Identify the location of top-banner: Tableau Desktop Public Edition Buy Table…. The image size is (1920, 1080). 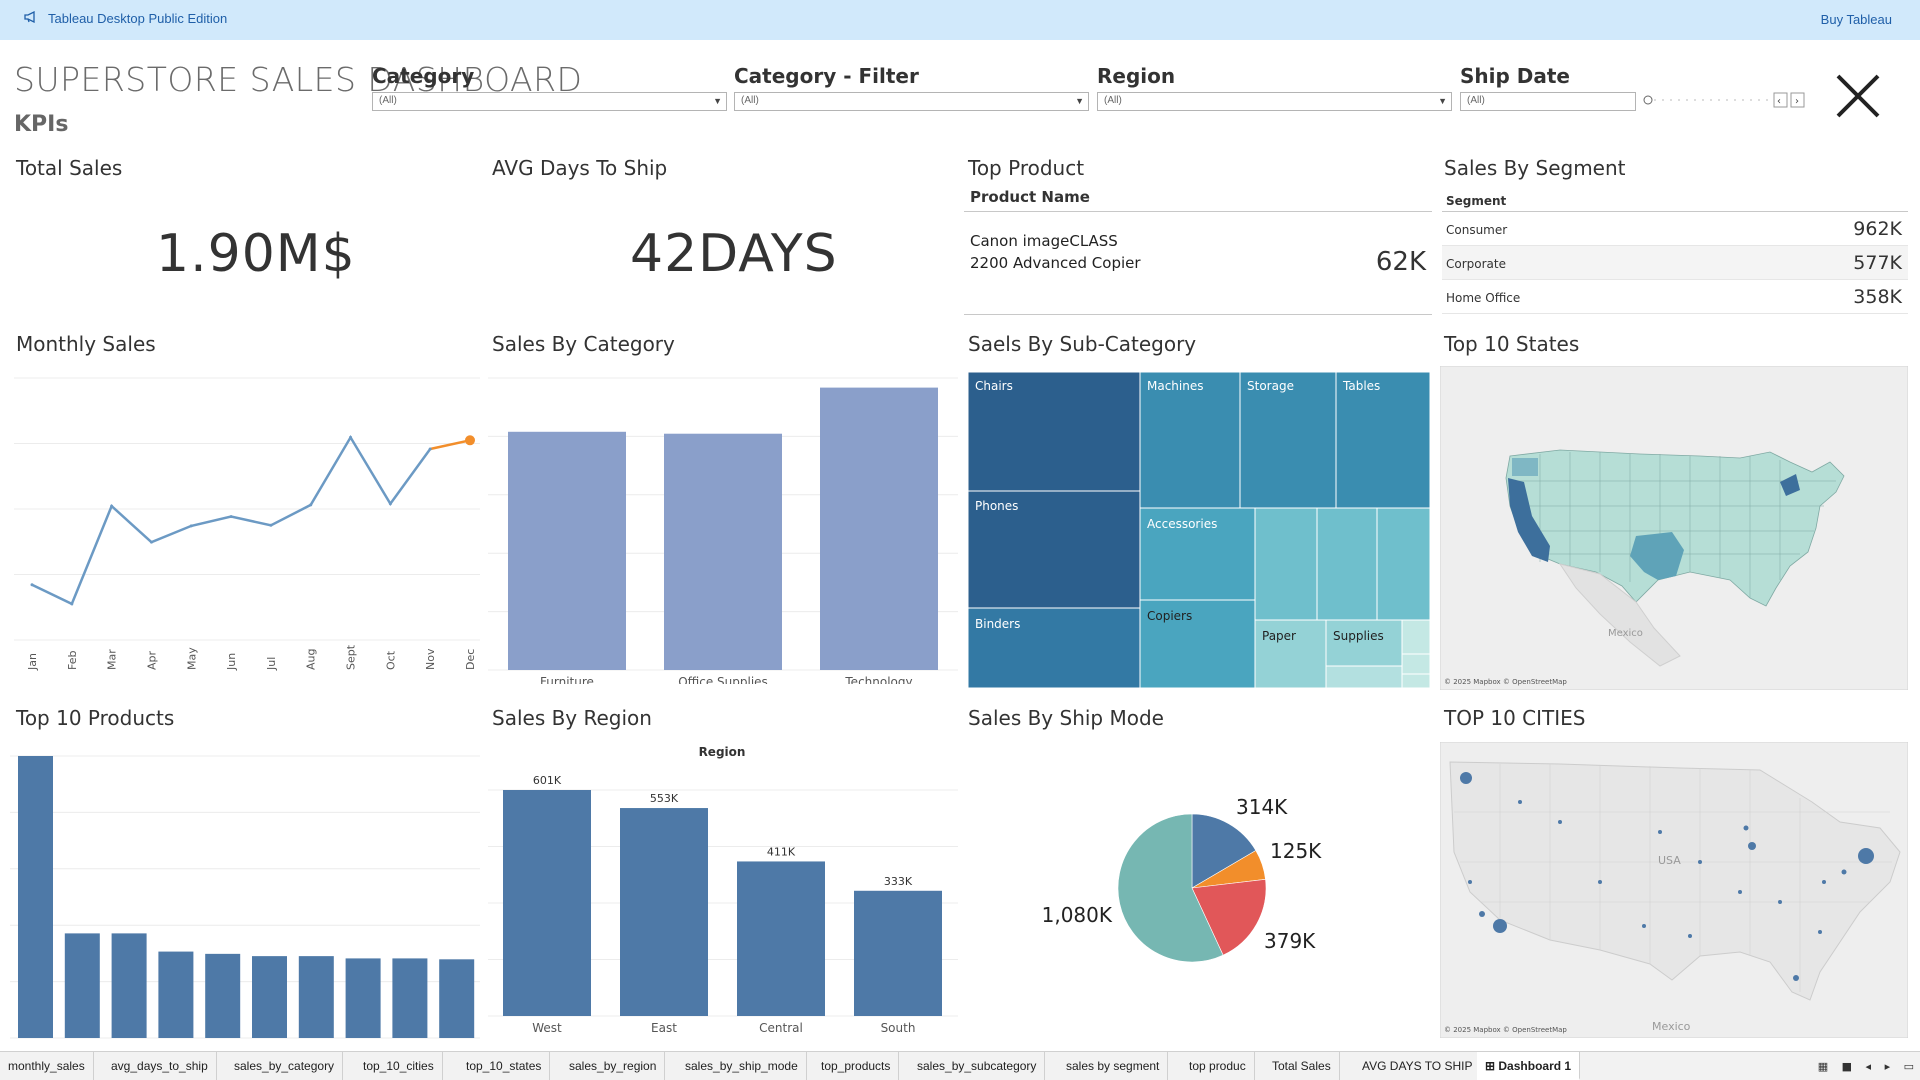
(960, 20).